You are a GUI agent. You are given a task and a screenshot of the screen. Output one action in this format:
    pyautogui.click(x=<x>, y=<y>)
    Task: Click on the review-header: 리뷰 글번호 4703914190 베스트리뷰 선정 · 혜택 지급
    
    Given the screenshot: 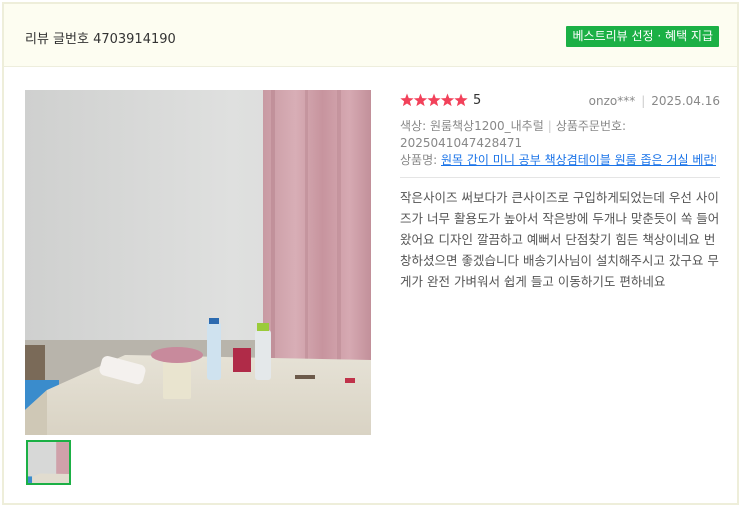 What is the action you would take?
    pyautogui.click(x=370, y=35)
    